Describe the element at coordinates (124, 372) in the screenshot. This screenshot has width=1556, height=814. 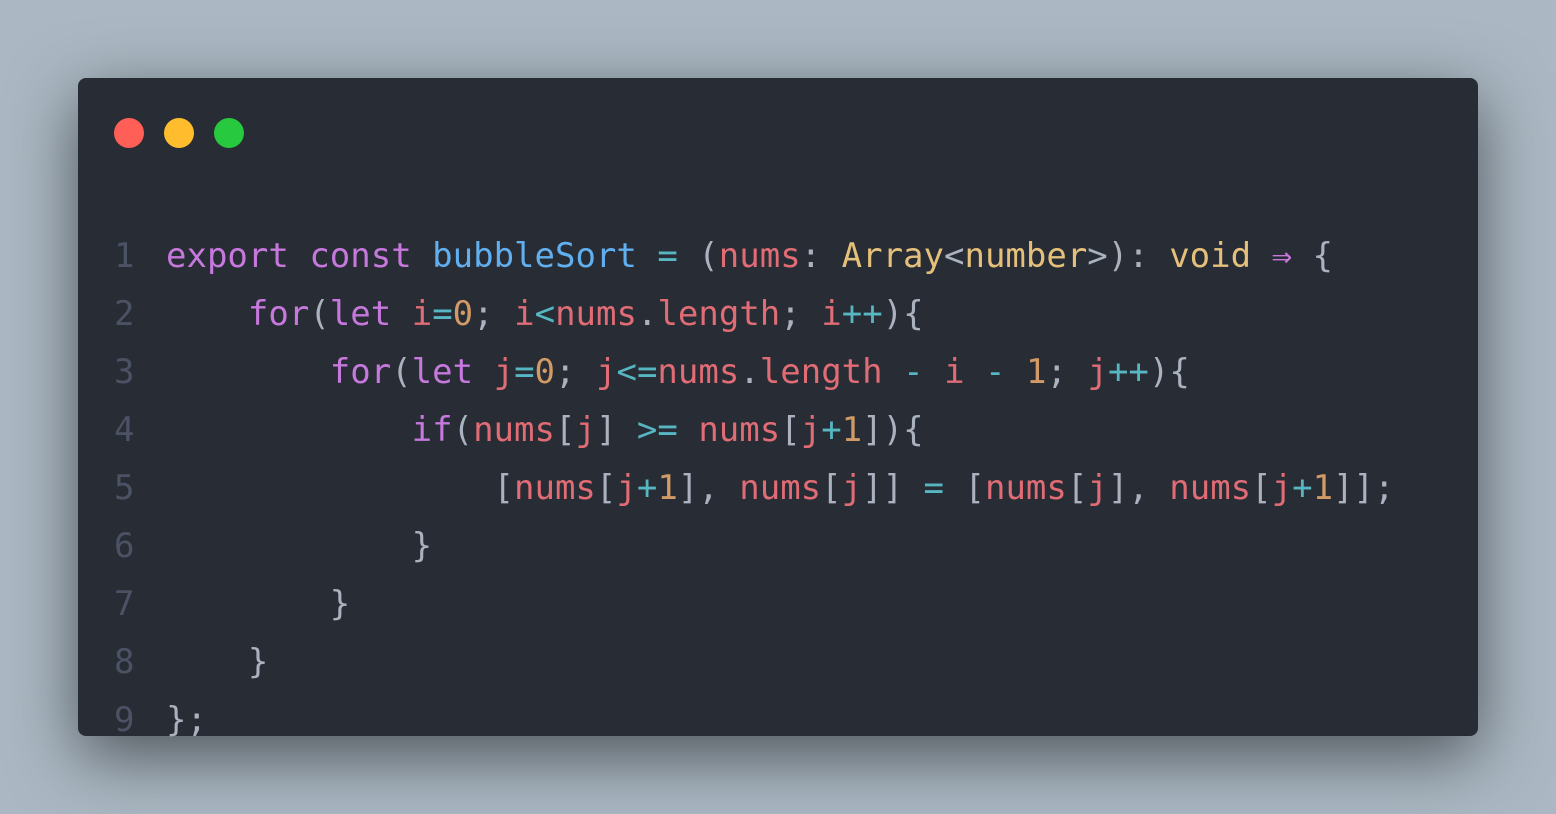
I see `line-number: 3` at that location.